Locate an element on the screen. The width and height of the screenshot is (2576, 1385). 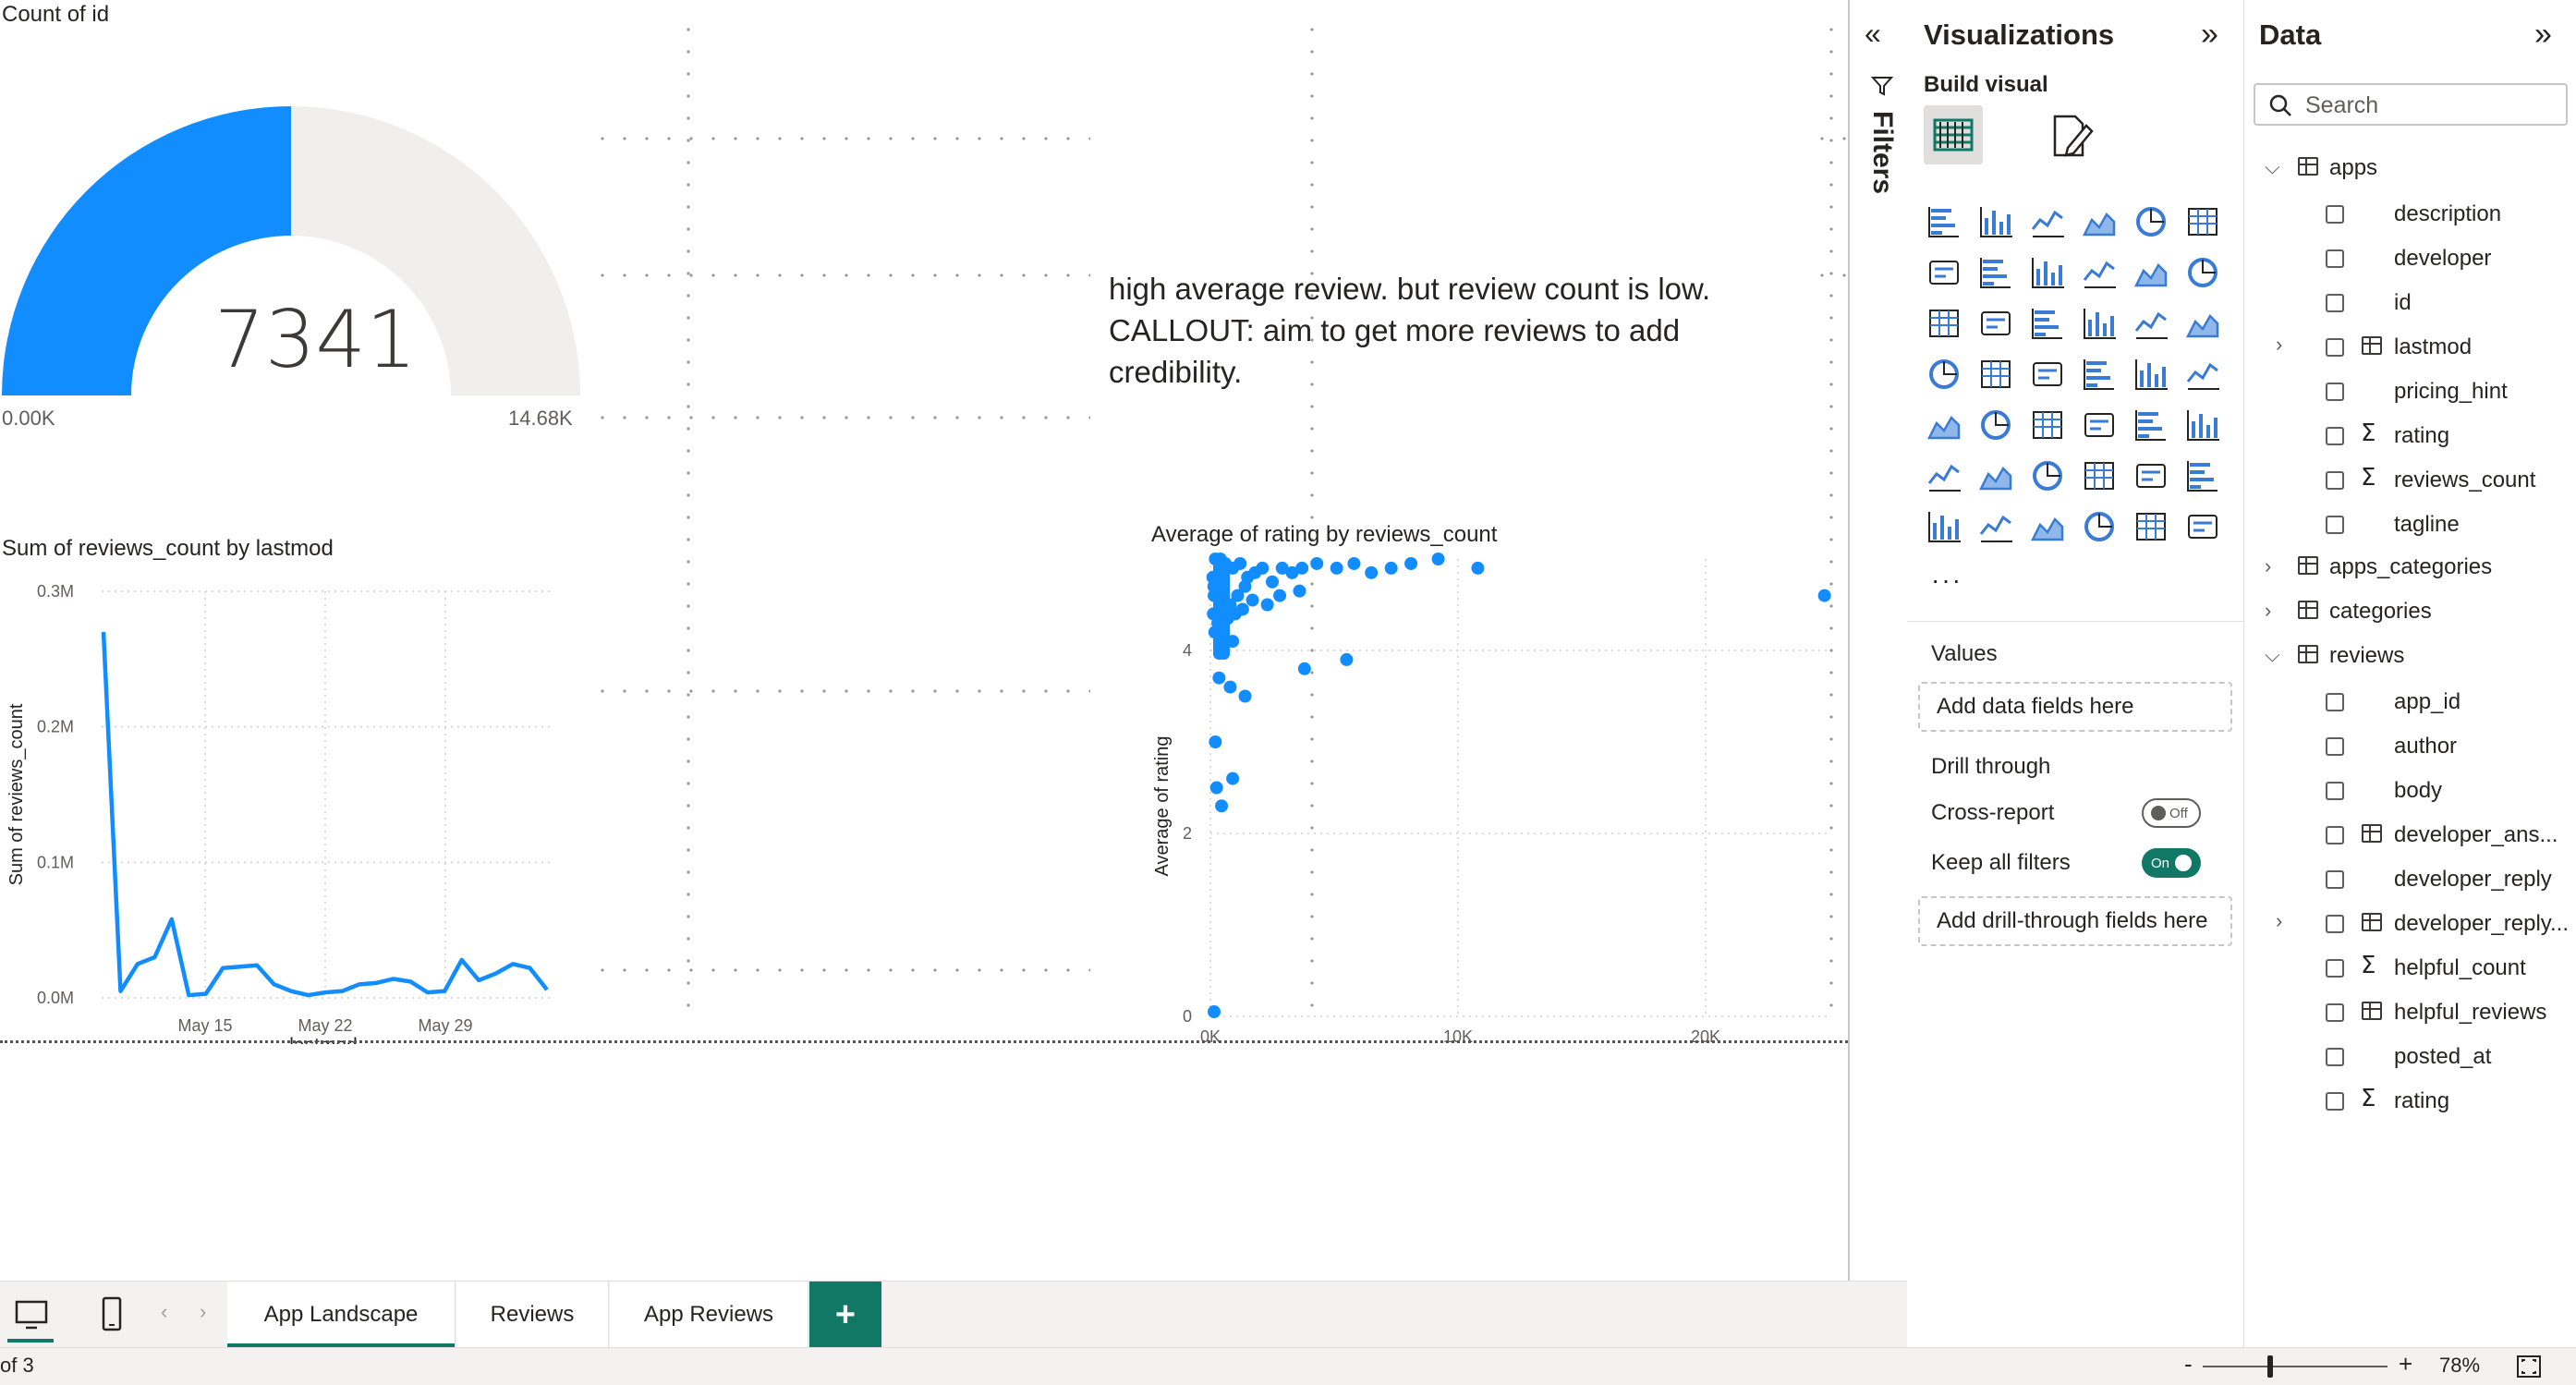
table-apps_categories: › apps_categories is located at coordinates (2410, 569).